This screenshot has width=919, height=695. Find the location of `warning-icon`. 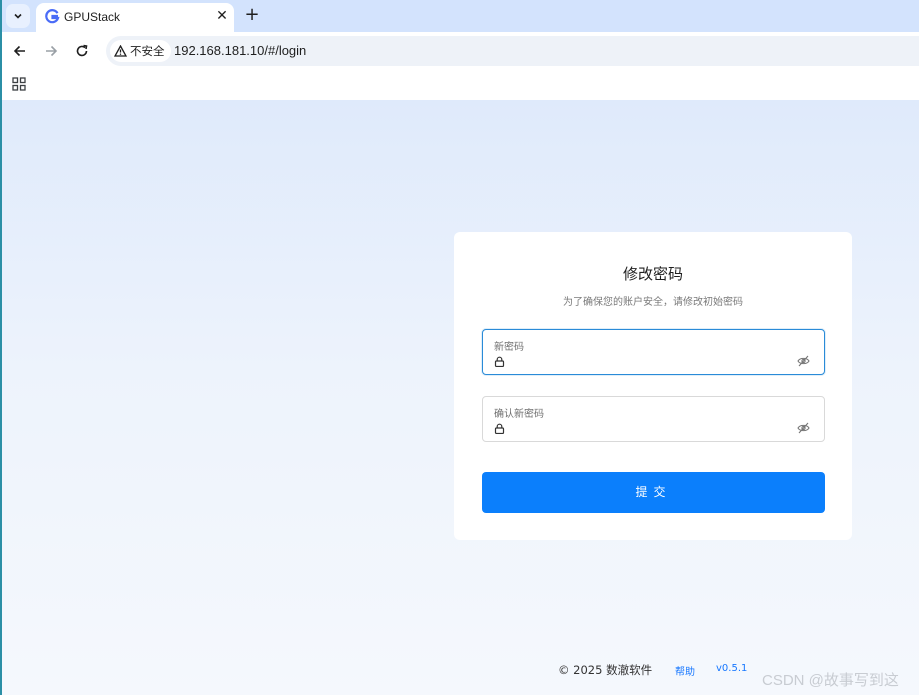

warning-icon is located at coordinates (120, 51).